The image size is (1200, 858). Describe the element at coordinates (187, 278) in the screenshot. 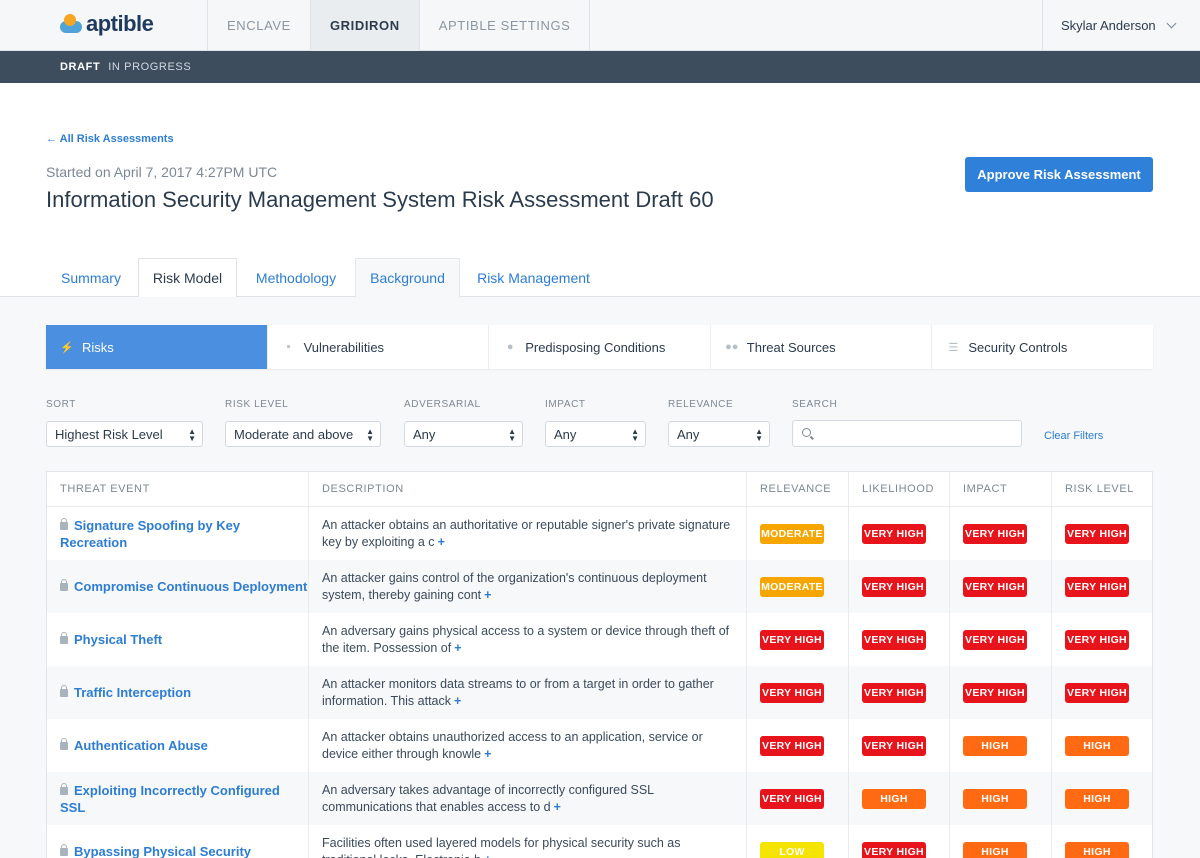

I see `tab-risk-model: Risk Model` at that location.